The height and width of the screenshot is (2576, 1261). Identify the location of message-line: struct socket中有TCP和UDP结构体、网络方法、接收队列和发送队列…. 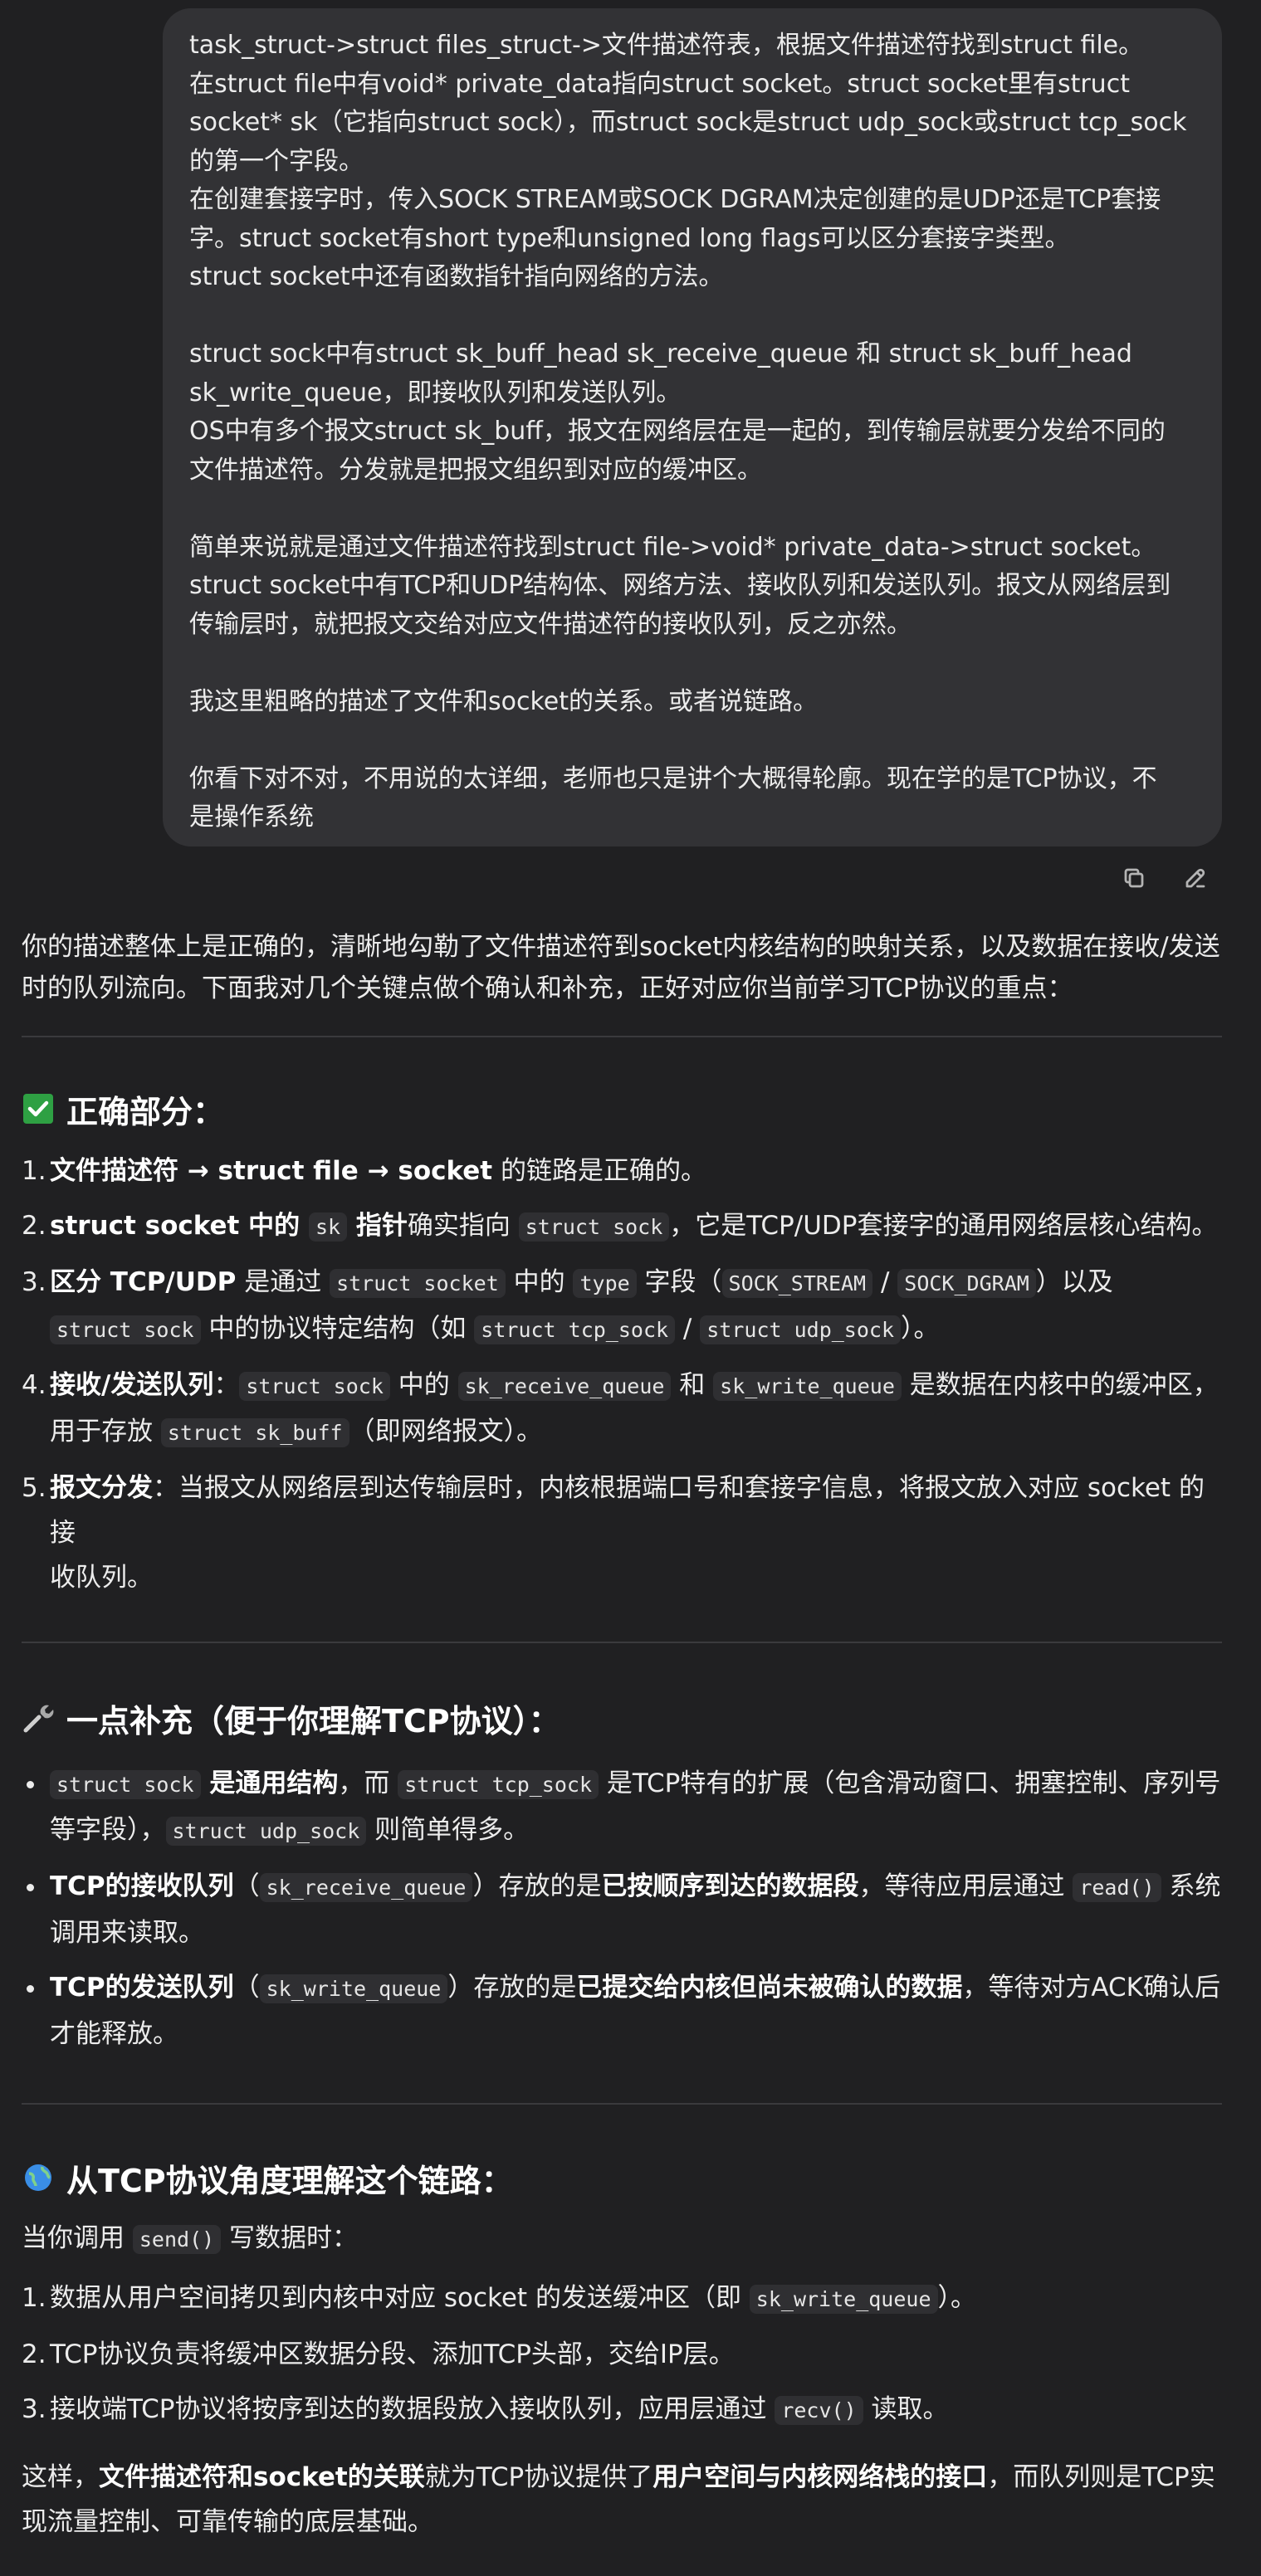
(680, 586).